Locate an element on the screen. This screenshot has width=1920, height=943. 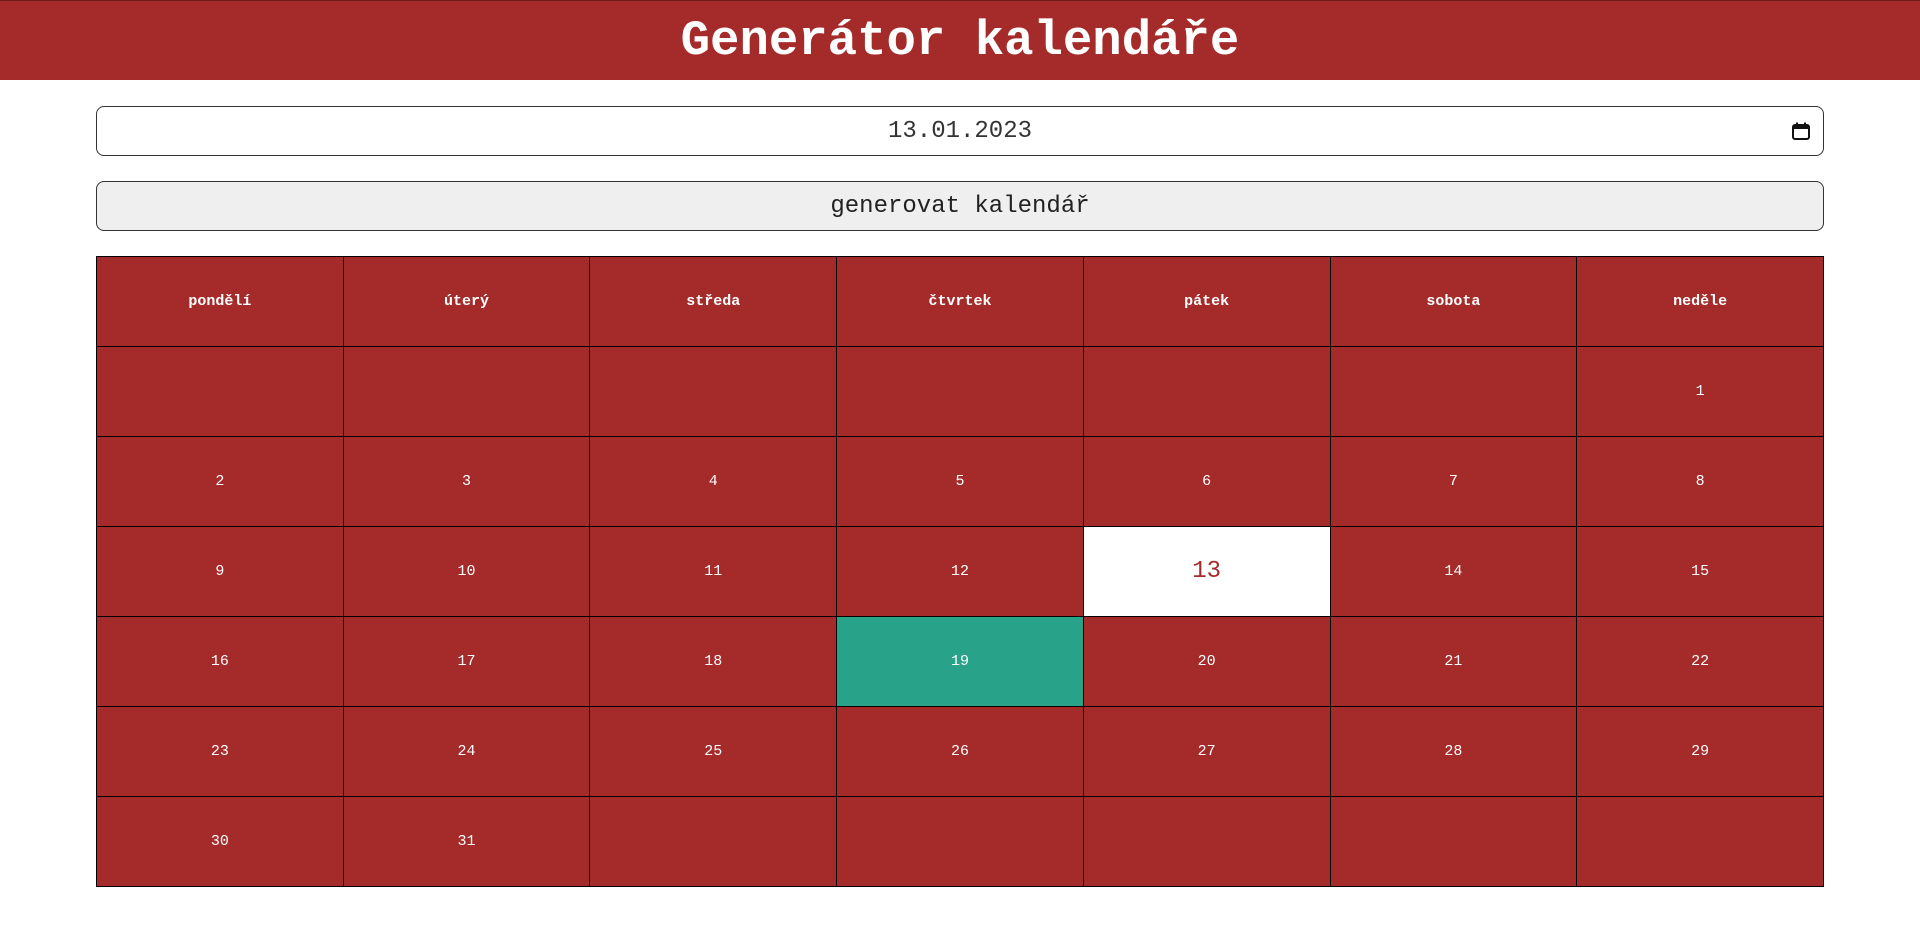
weekday-header: úterý is located at coordinates (466, 301).